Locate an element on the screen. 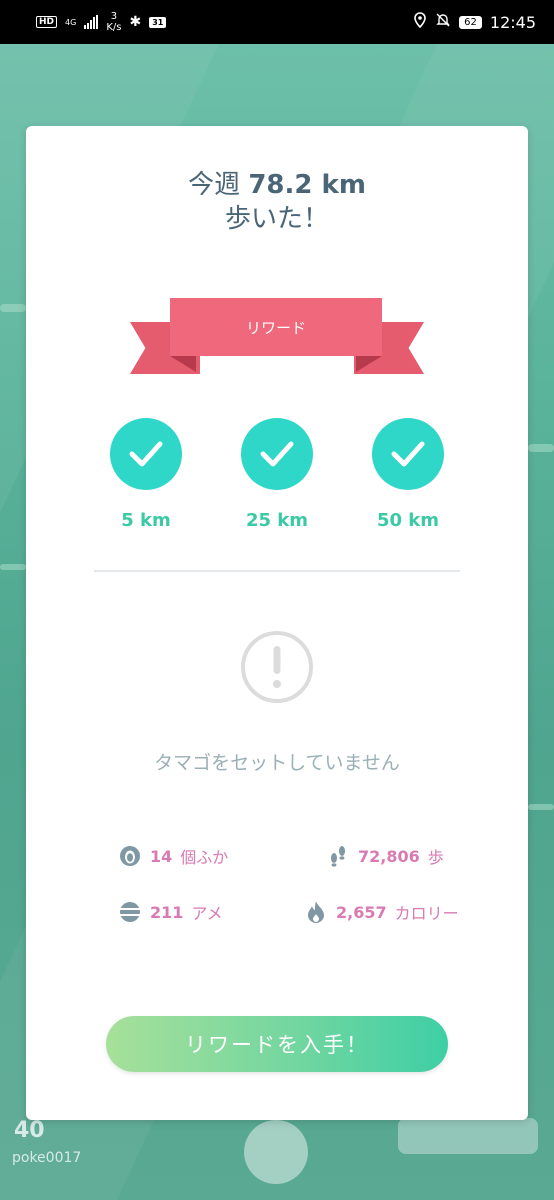  milestone-label: 25 km is located at coordinates (277, 520).